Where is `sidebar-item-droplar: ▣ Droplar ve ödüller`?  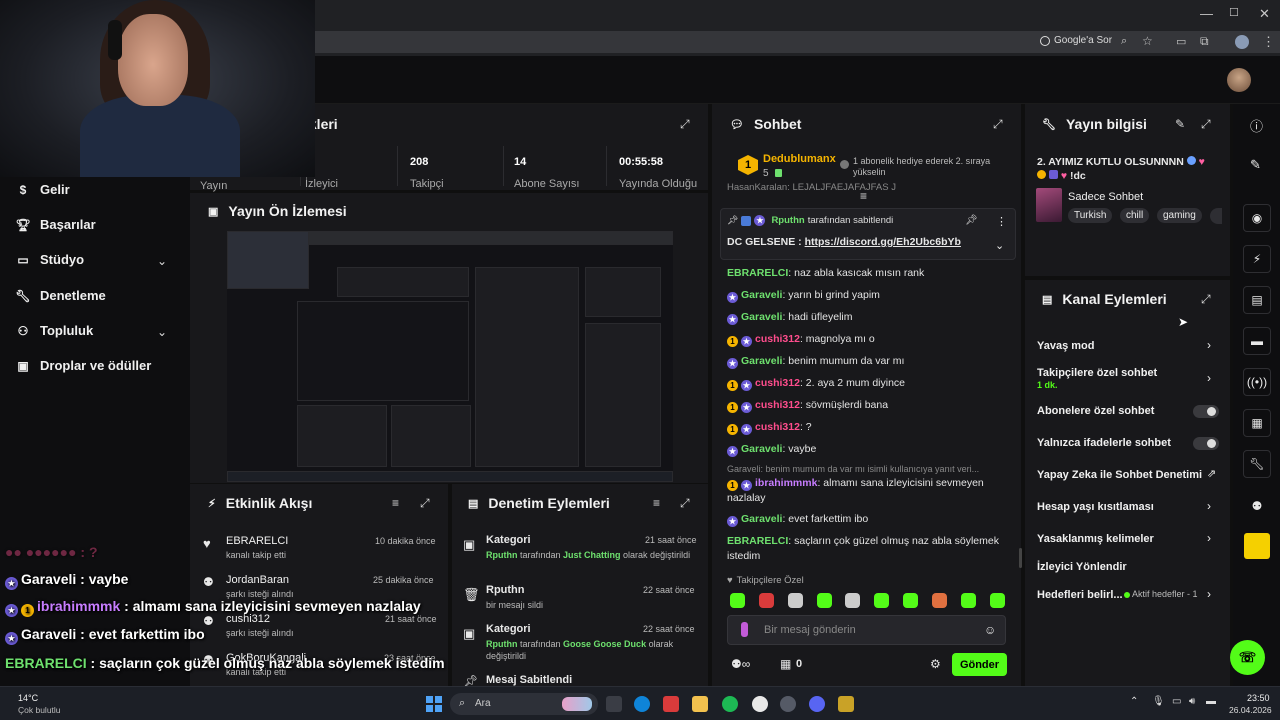 sidebar-item-droplar: ▣ Droplar ve ödüller is located at coordinates (83, 365).